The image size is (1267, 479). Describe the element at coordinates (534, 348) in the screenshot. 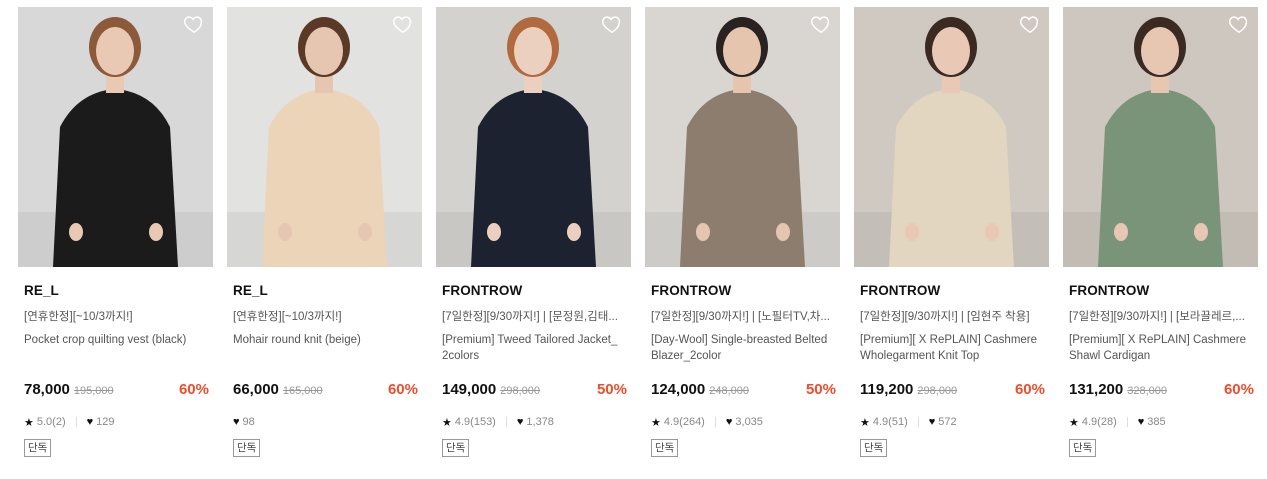

I see `product-name: [Premium] Tweed Tailored Jacket_ 2colors` at that location.